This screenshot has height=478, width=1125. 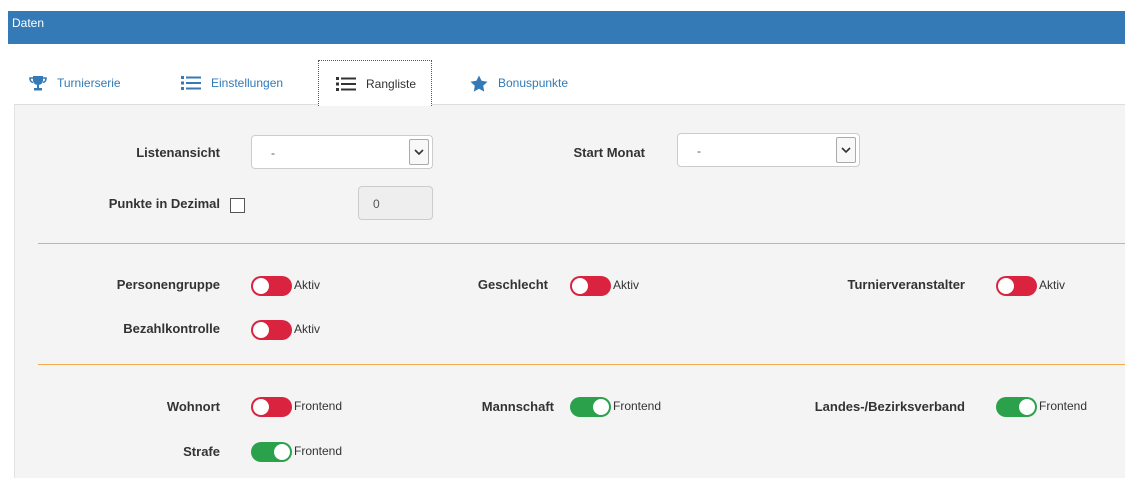 What do you see at coordinates (342, 152) in the screenshot?
I see `listenansicht-select: -` at bounding box center [342, 152].